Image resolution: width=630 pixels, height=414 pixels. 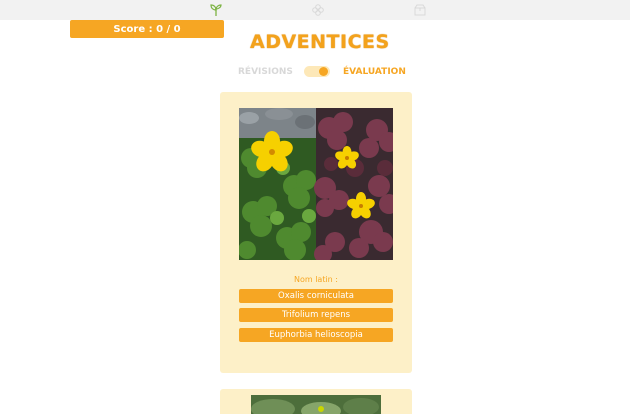 I want to click on toggle-knob, so click(x=323, y=71).